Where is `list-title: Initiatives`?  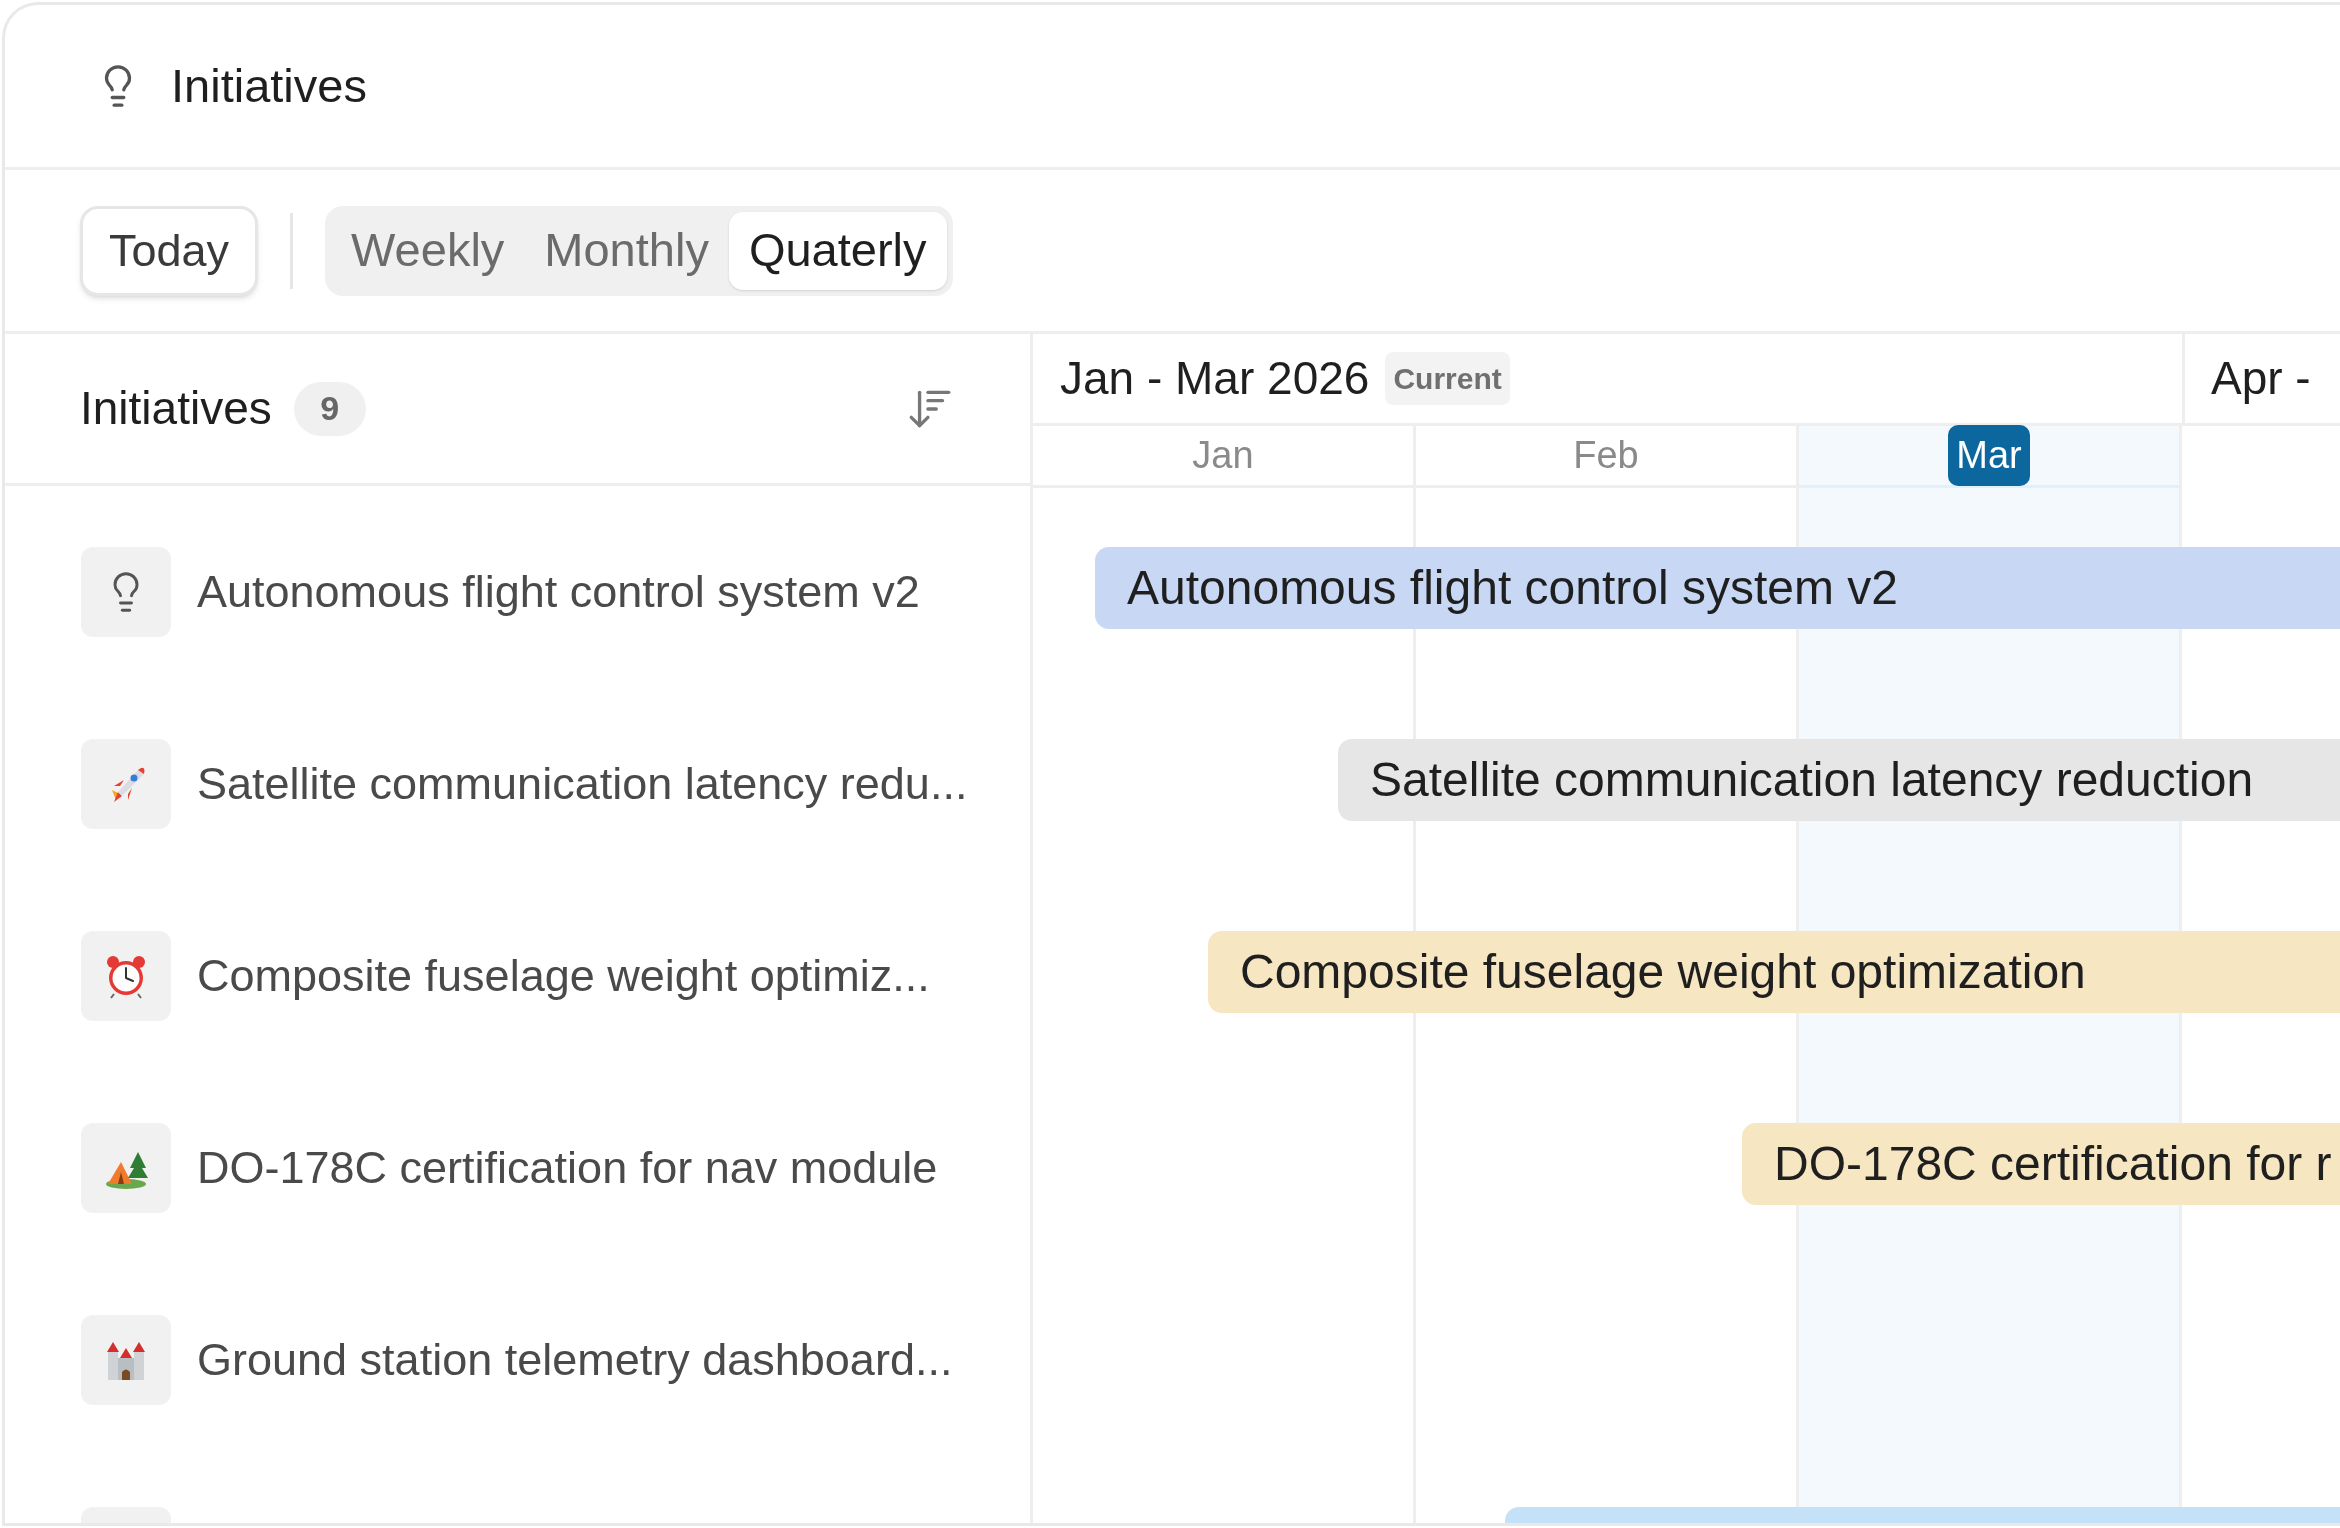 list-title: Initiatives is located at coordinates (176, 408).